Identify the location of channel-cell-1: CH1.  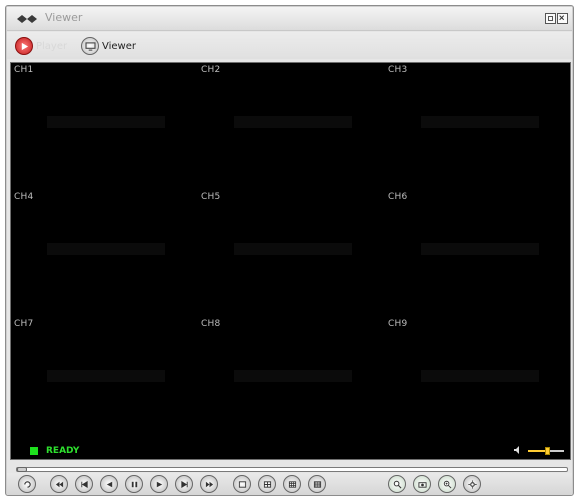
(104, 126).